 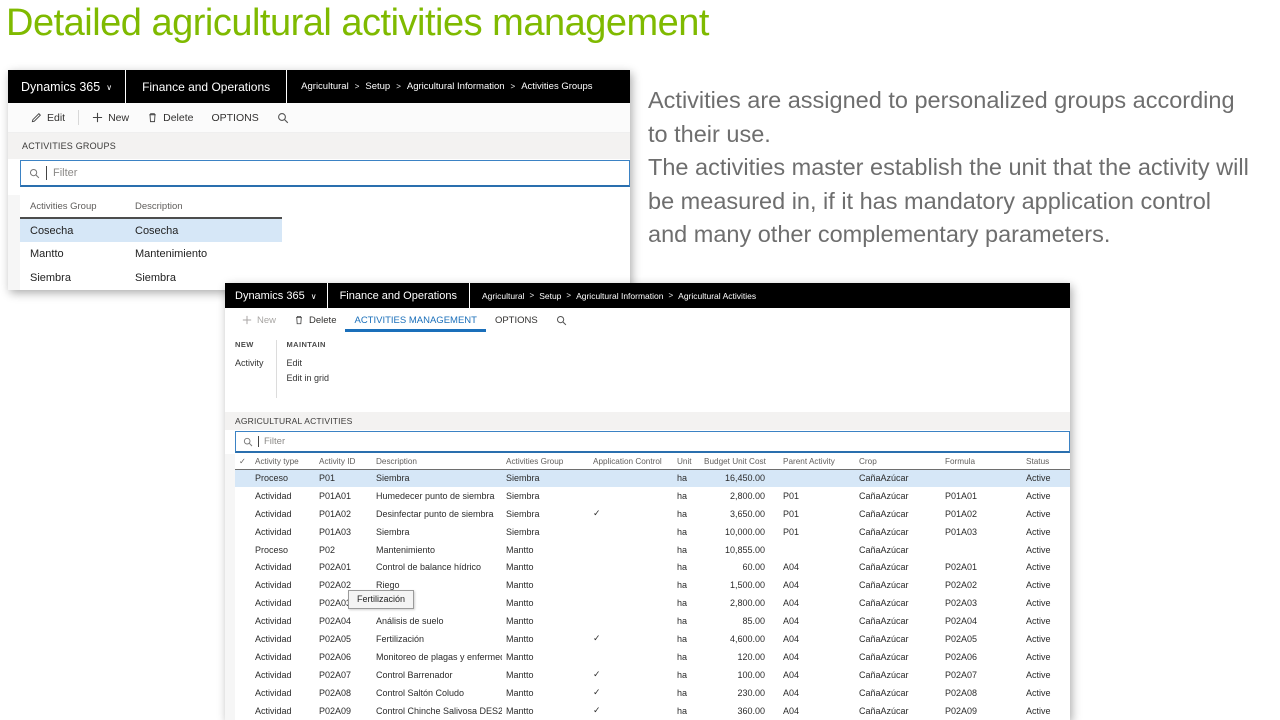 What do you see at coordinates (270, 295) in the screenshot?
I see `app-name: Dynamics 365` at bounding box center [270, 295].